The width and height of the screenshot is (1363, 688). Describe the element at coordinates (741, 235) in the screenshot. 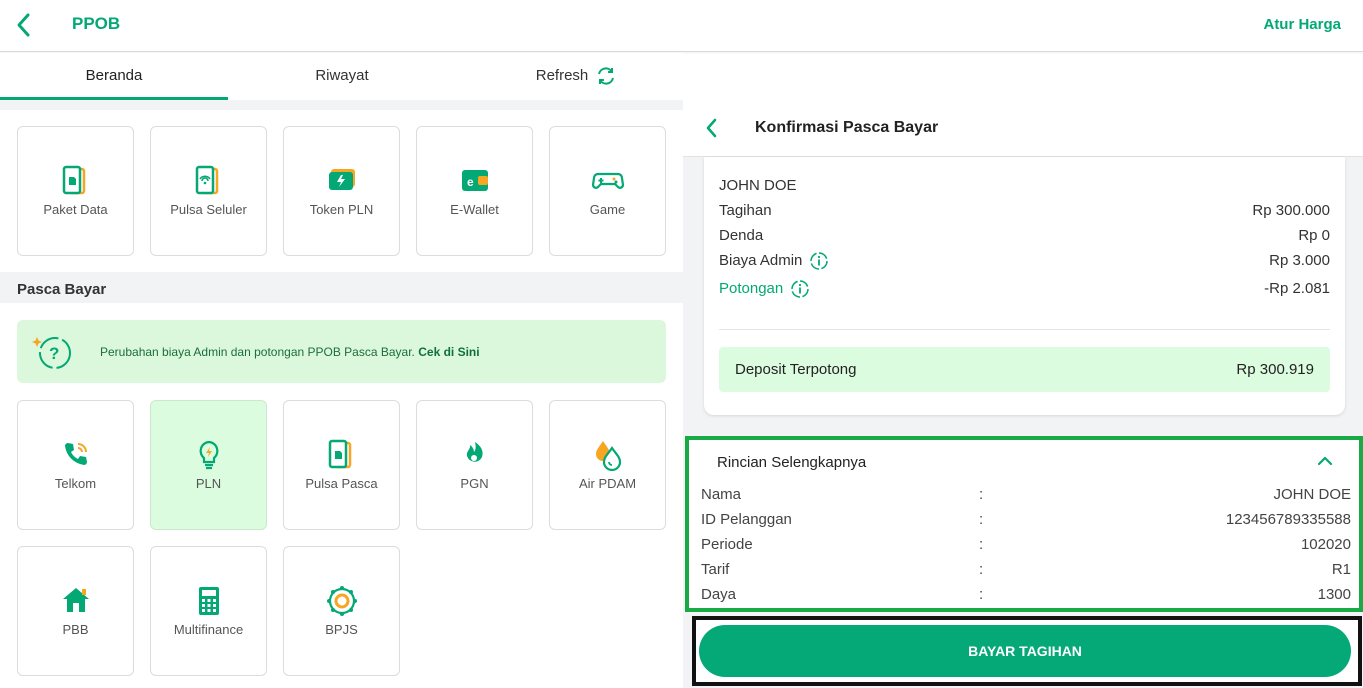

I see `row-label: Denda` at that location.